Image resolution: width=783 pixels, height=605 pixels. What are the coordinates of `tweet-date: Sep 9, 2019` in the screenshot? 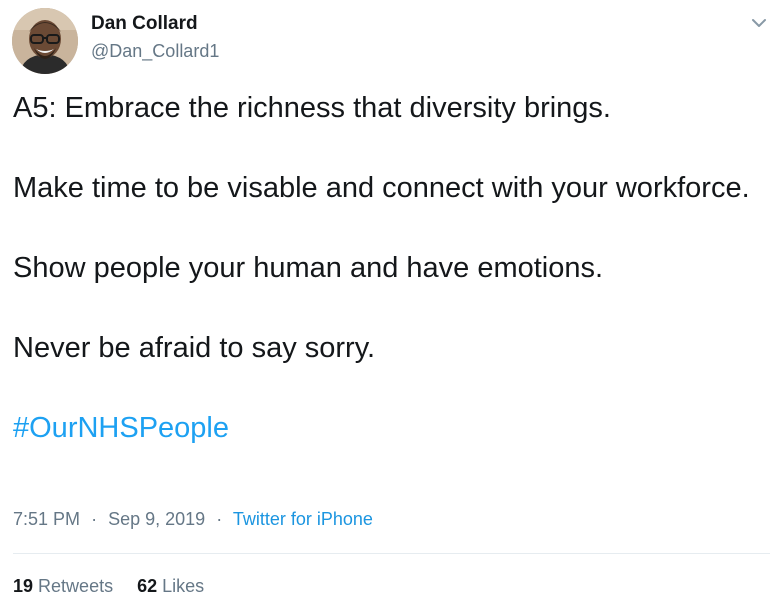 It's located at (156, 519).